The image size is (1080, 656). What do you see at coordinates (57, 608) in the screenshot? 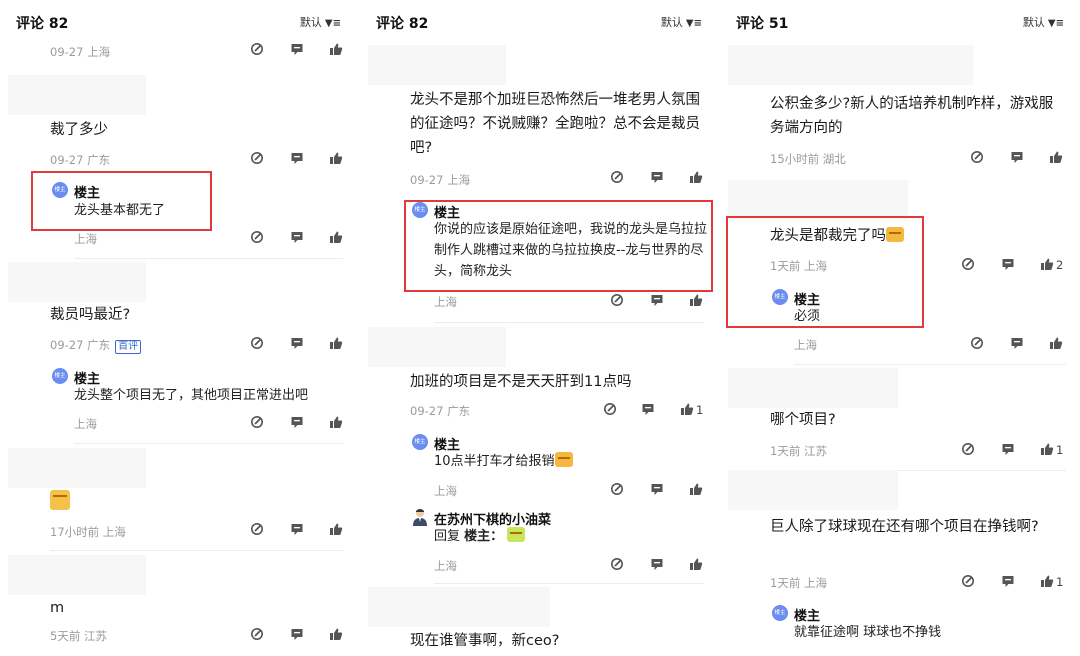
I see `comment-text: m` at bounding box center [57, 608].